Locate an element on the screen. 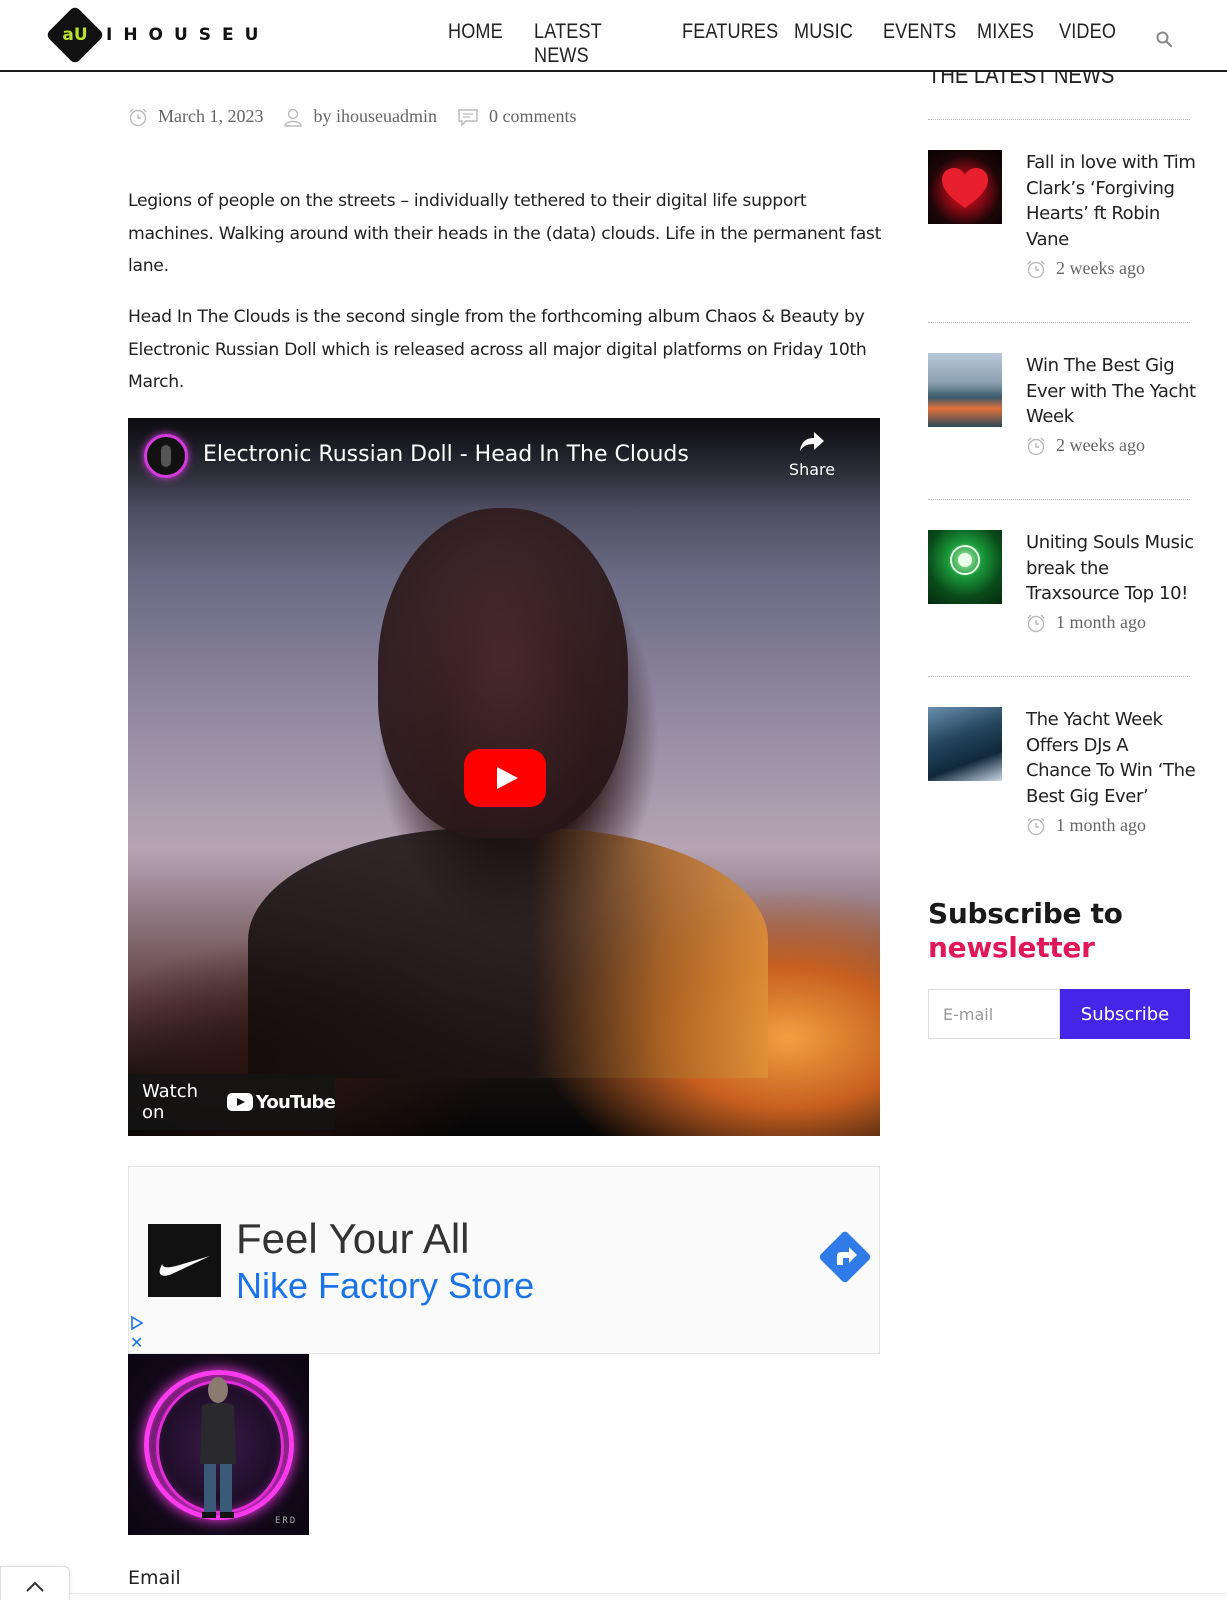 This screenshot has width=1227, height=1600. share-button: Share is located at coordinates (812, 454).